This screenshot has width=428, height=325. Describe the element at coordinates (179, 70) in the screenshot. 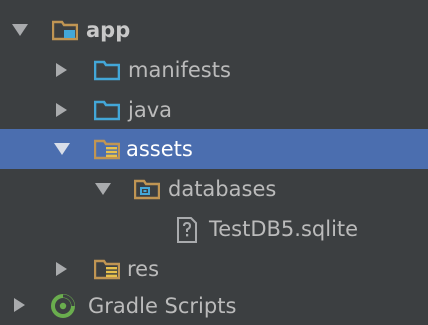

I see `tree-item-label: manifests` at that location.